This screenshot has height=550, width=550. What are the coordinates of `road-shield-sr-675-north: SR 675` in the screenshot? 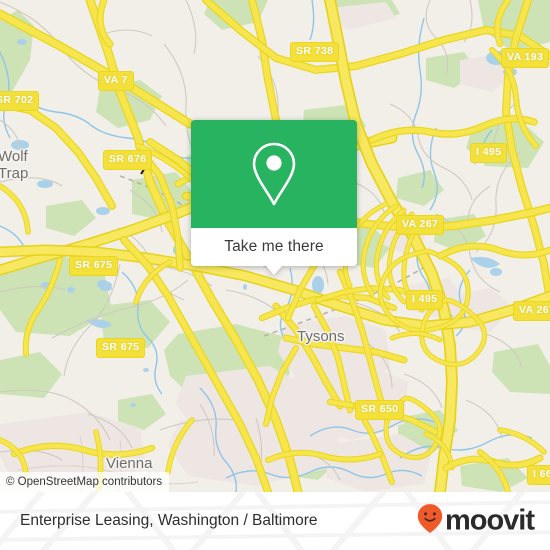 It's located at (94, 266).